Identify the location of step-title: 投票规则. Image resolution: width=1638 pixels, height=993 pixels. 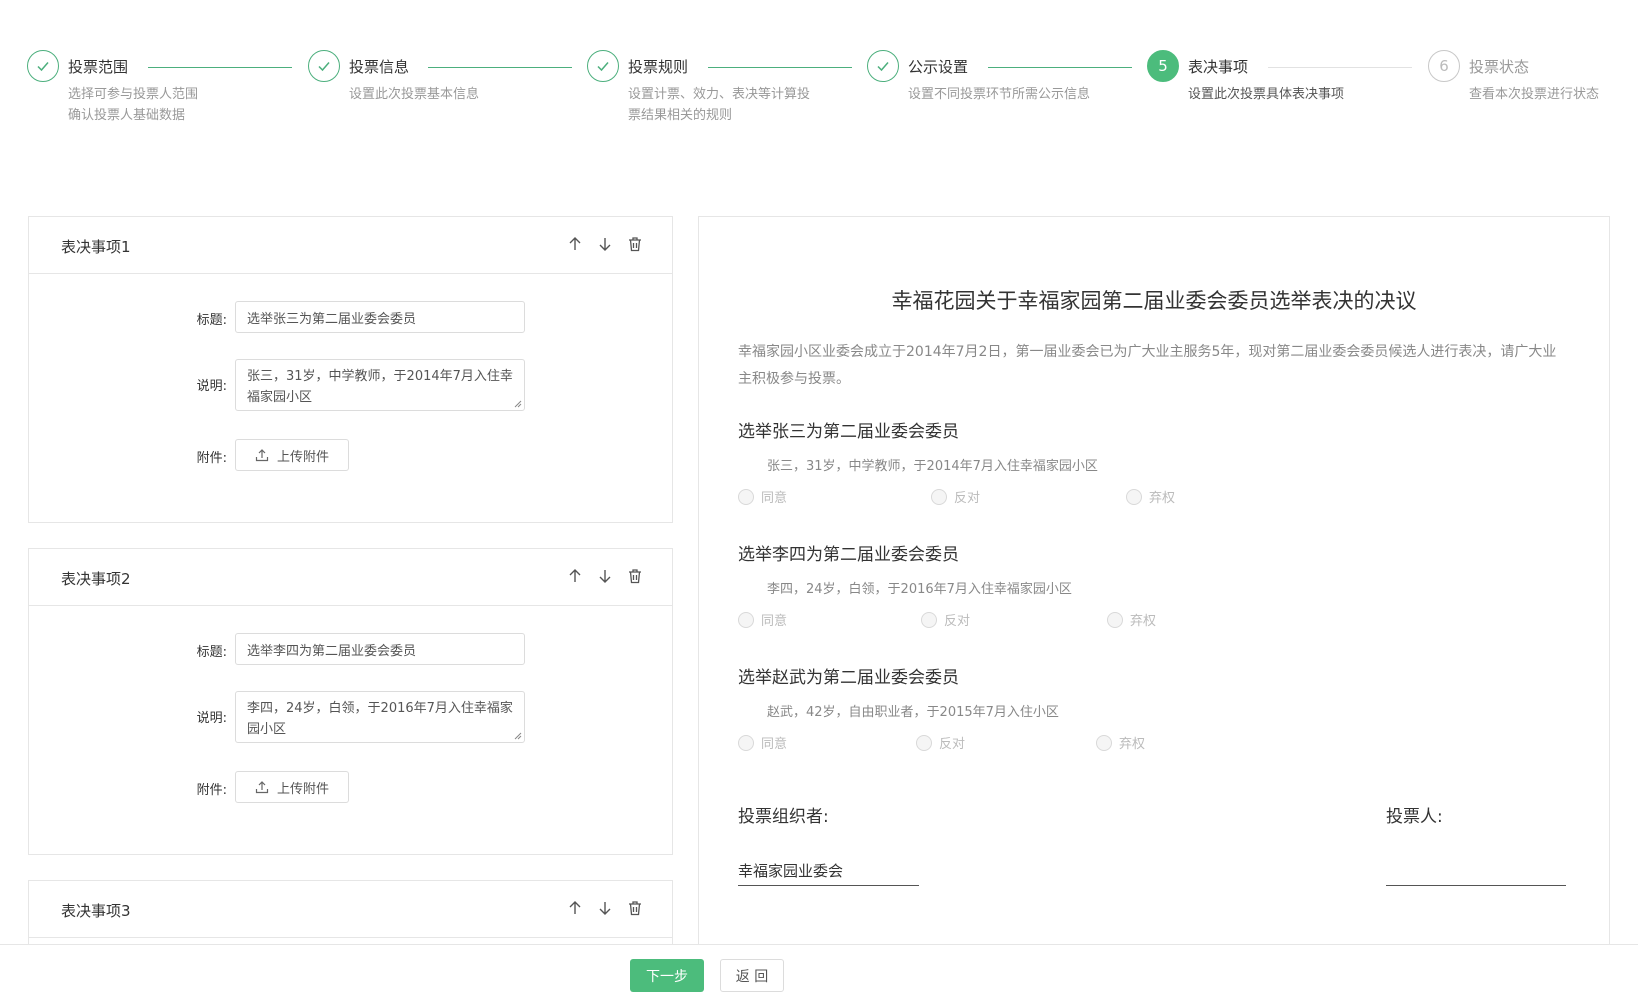
(658, 67).